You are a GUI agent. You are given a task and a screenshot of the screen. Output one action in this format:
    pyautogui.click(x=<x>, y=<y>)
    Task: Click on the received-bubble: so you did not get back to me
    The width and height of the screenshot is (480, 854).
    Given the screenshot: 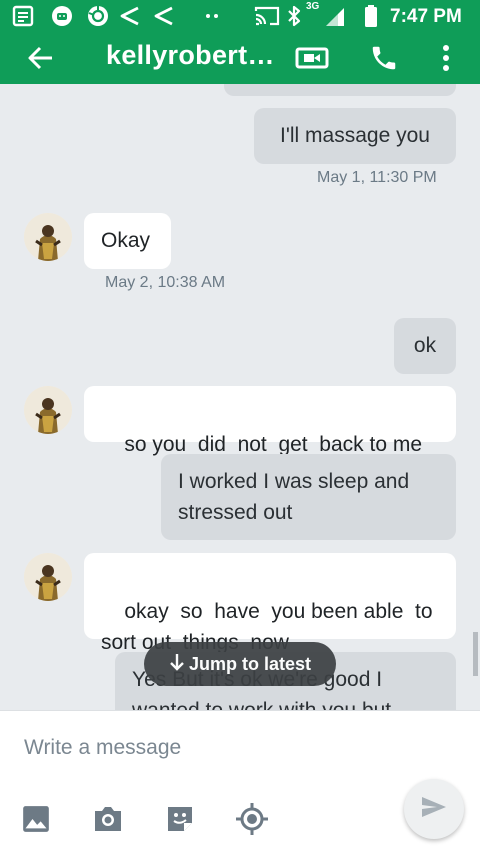 What is the action you would take?
    pyautogui.click(x=270, y=421)
    